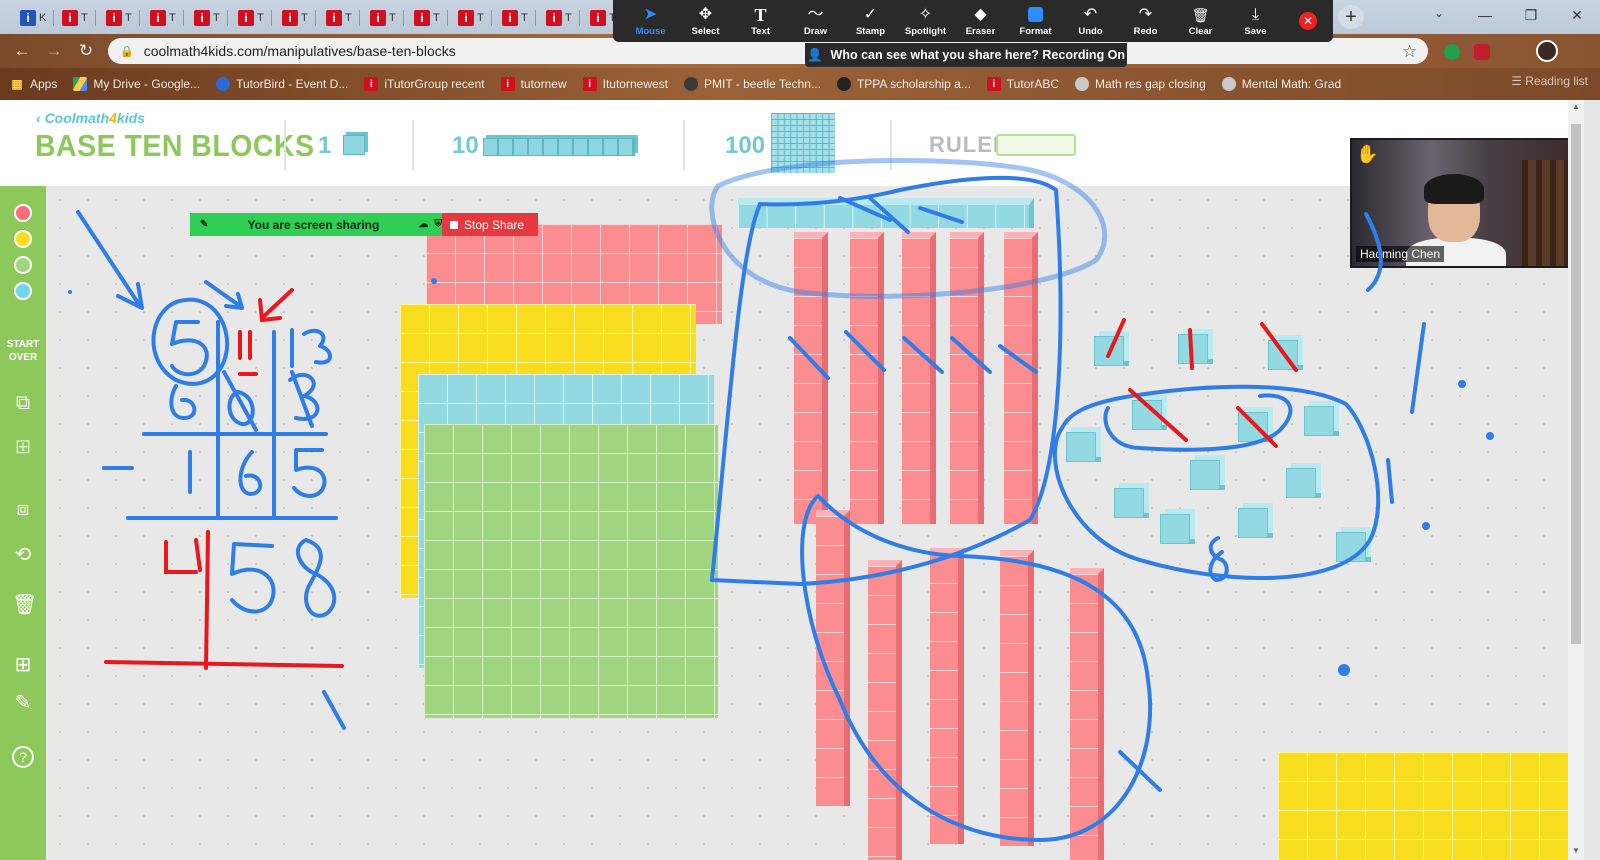 The width and height of the screenshot is (1600, 860). Describe the element at coordinates (1576, 108) in the screenshot. I see `scroll-up-icon: ▲` at that location.